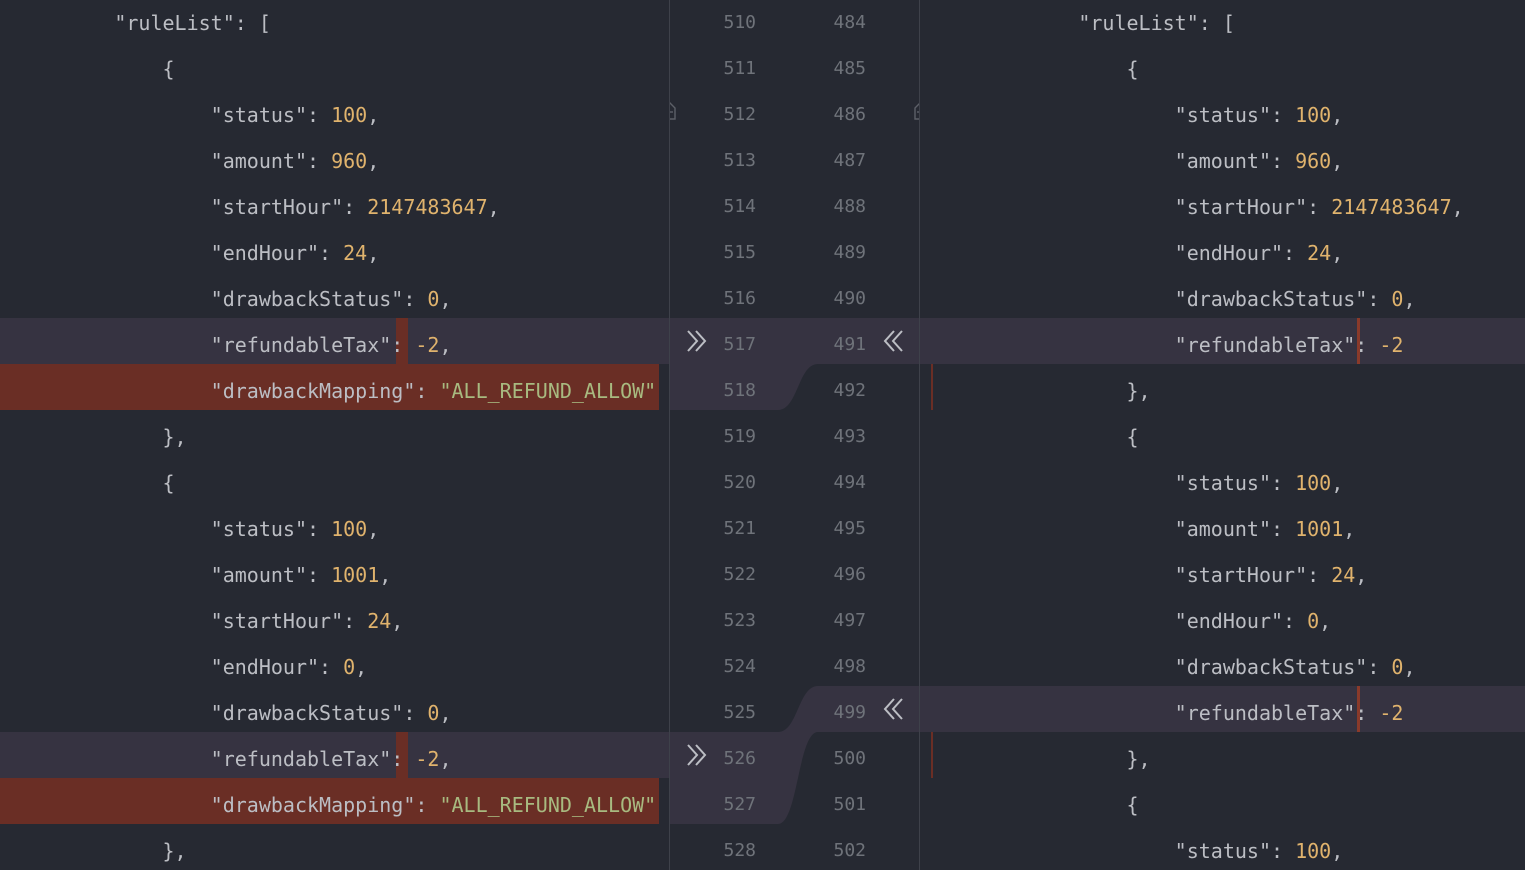 This screenshot has width=1525, height=870. I want to click on fold-marker-icon, so click(673, 111).